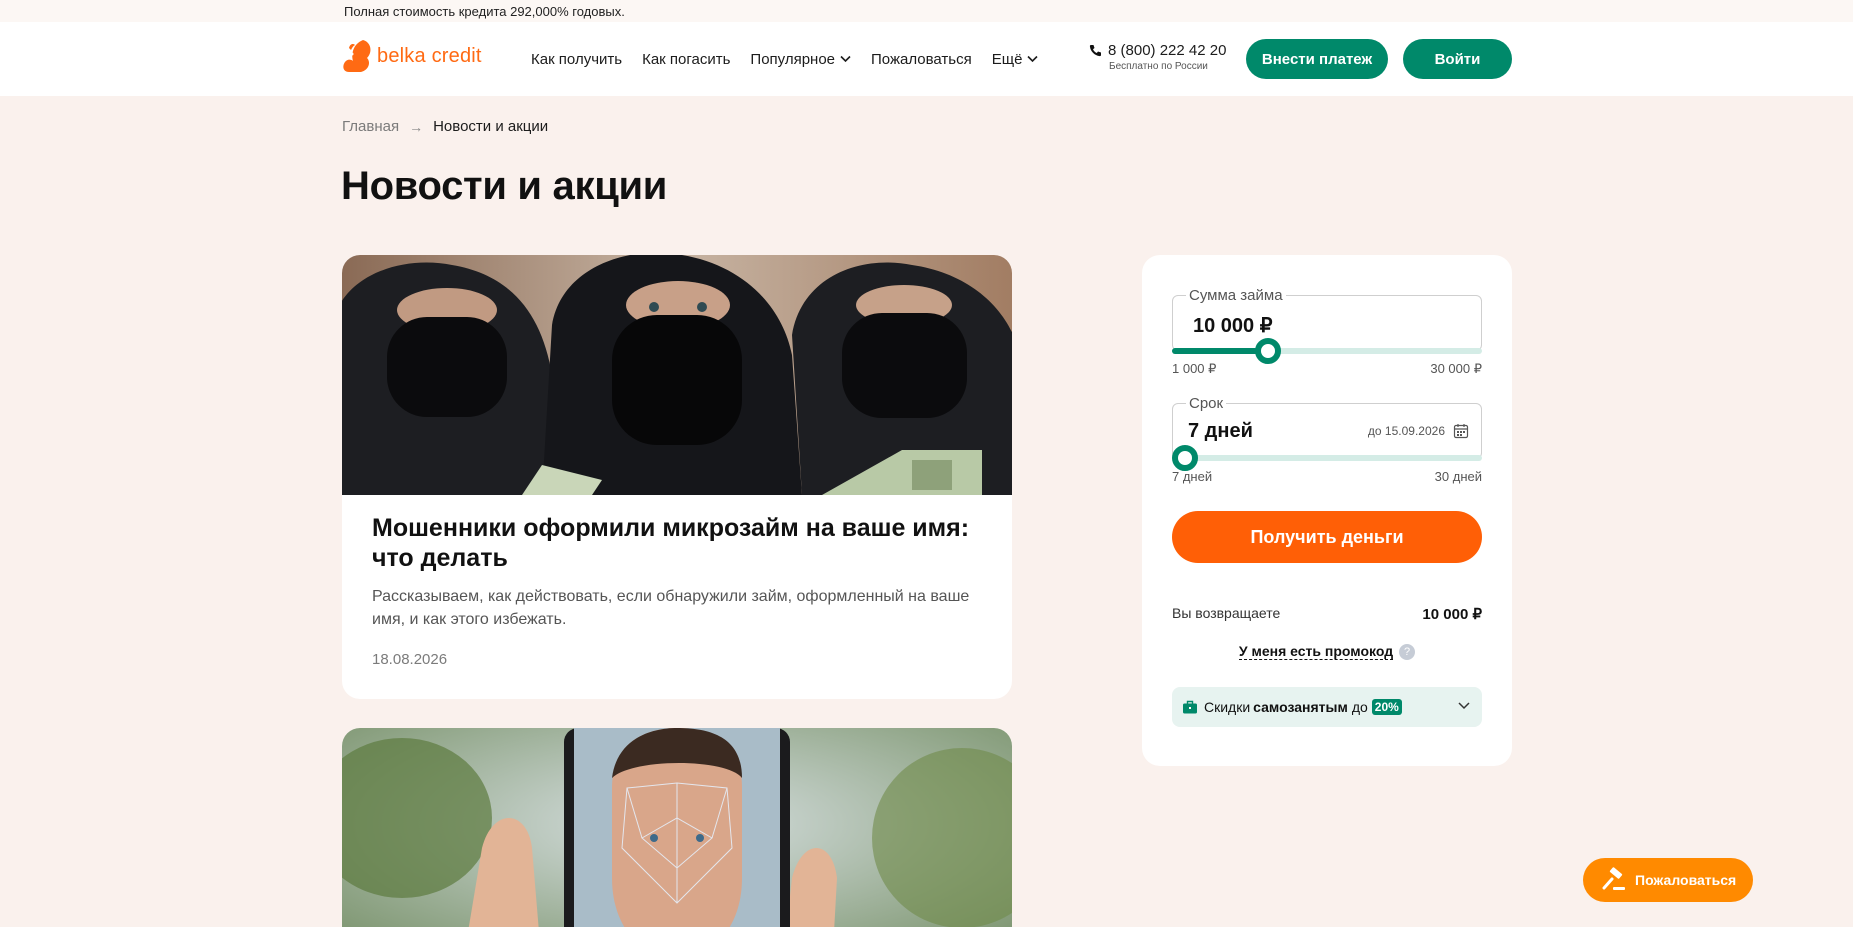 Image resolution: width=1853 pixels, height=927 pixels. I want to click on complain-button: Пожаловаться, so click(1668, 880).